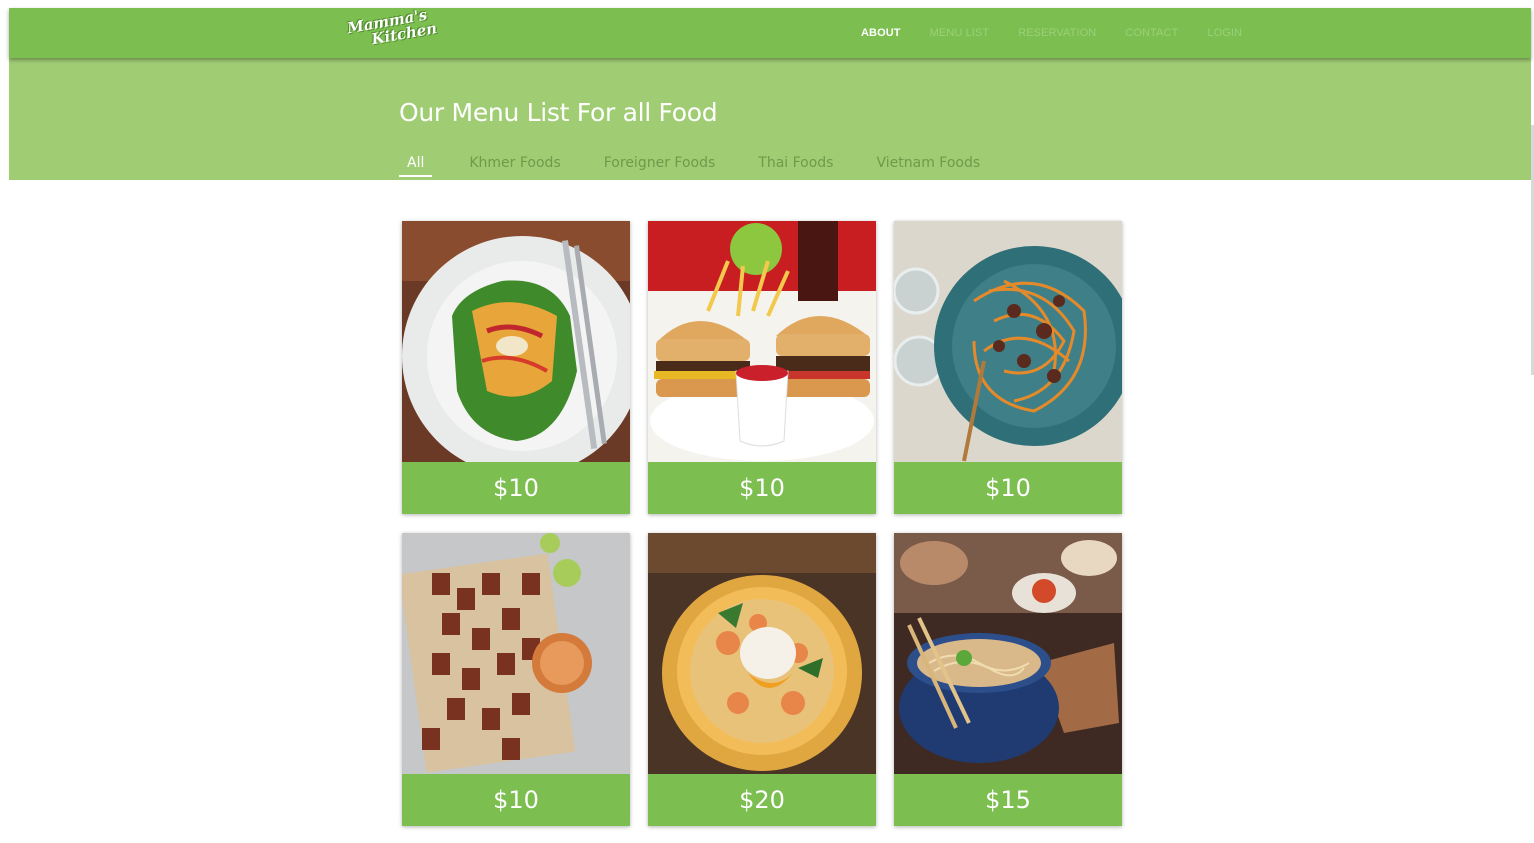 The width and height of the screenshot is (1534, 843). I want to click on tab-all: All, so click(416, 165).